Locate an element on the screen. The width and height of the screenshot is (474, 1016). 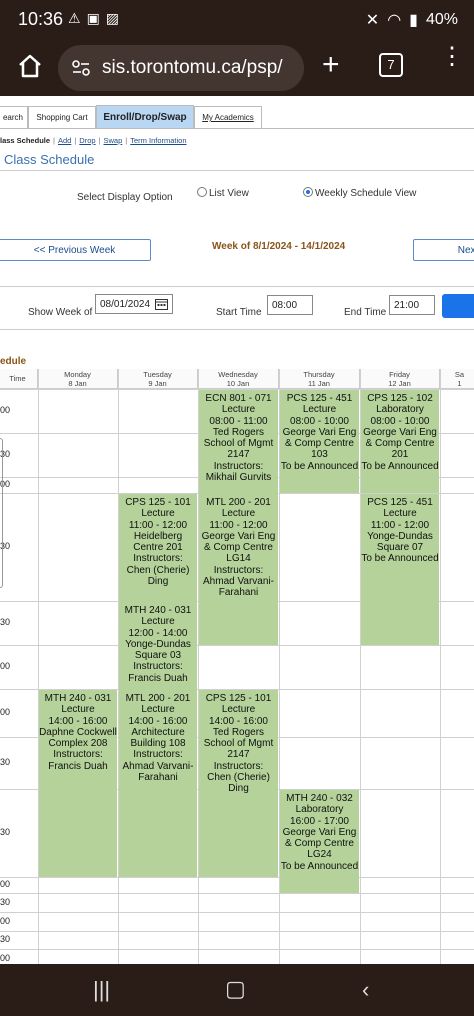
time-column-header: Time is located at coordinates (19, 379).